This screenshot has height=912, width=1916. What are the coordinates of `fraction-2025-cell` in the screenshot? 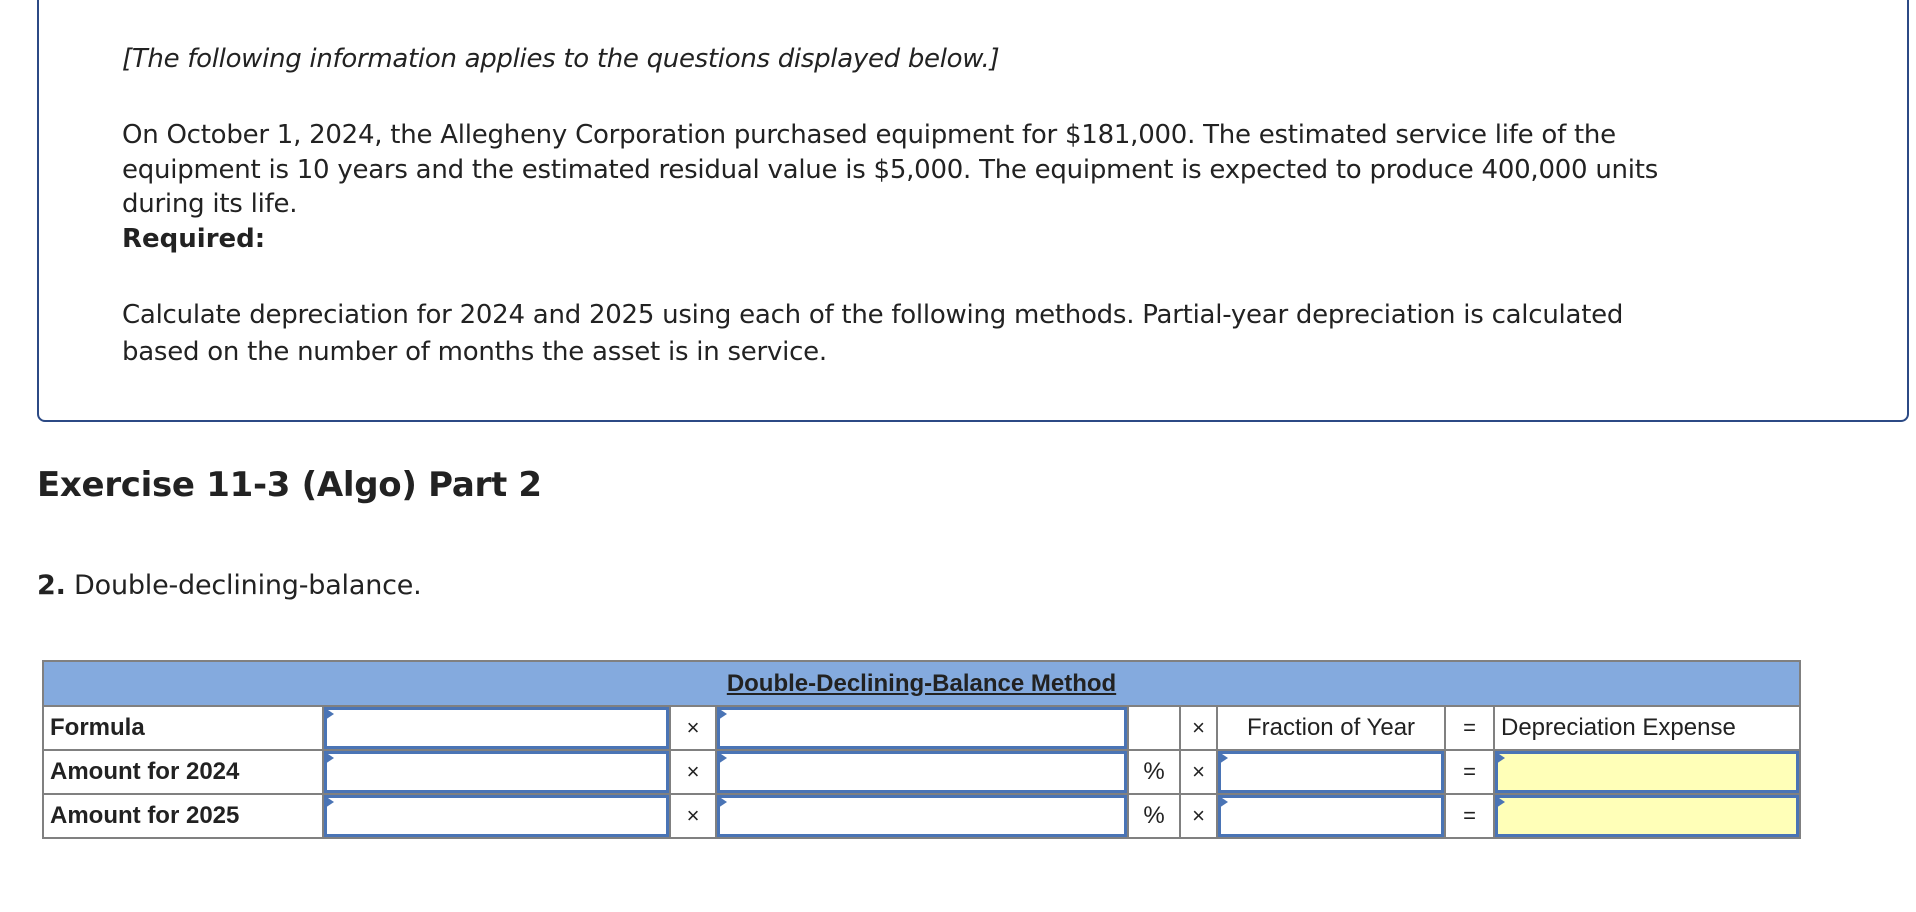 It's located at (1331, 816).